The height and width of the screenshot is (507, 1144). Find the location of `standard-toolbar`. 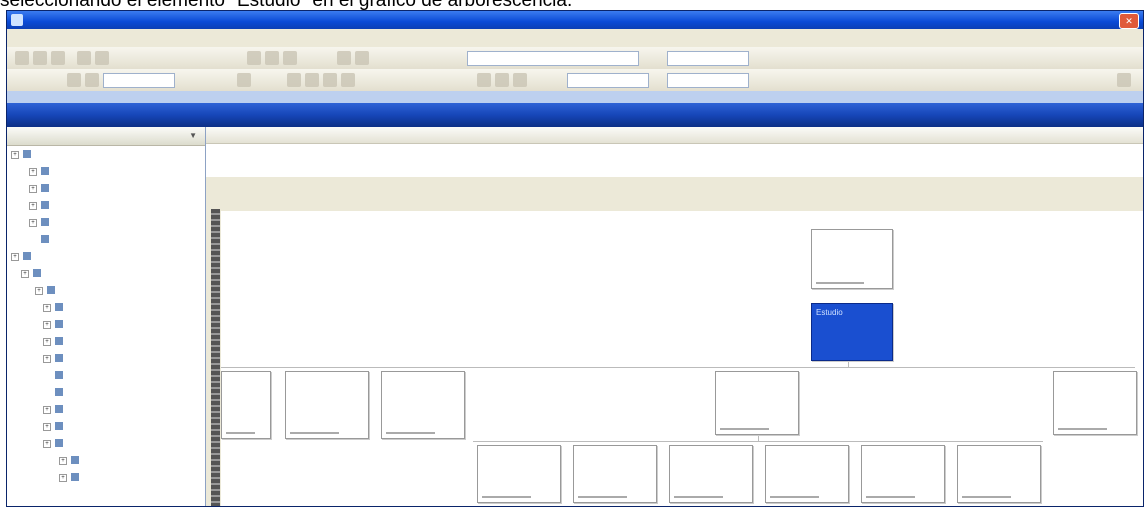

standard-toolbar is located at coordinates (575, 58).